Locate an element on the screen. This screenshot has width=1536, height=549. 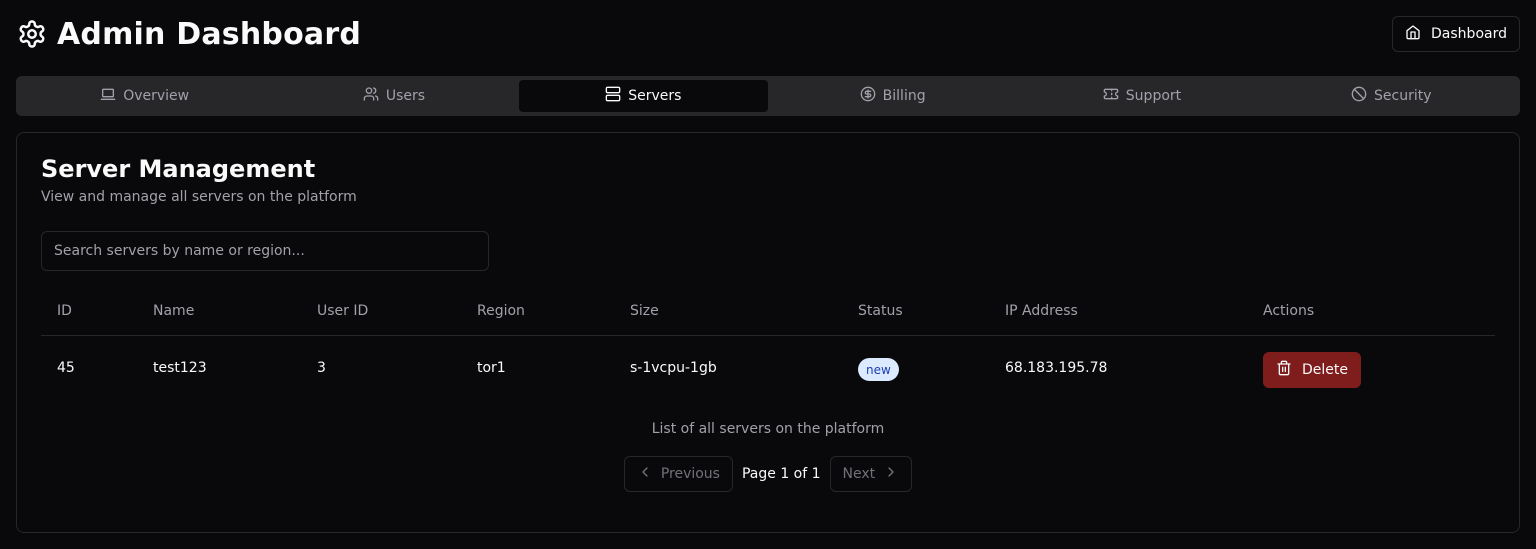
dollar-circle-icon is located at coordinates (868, 96).